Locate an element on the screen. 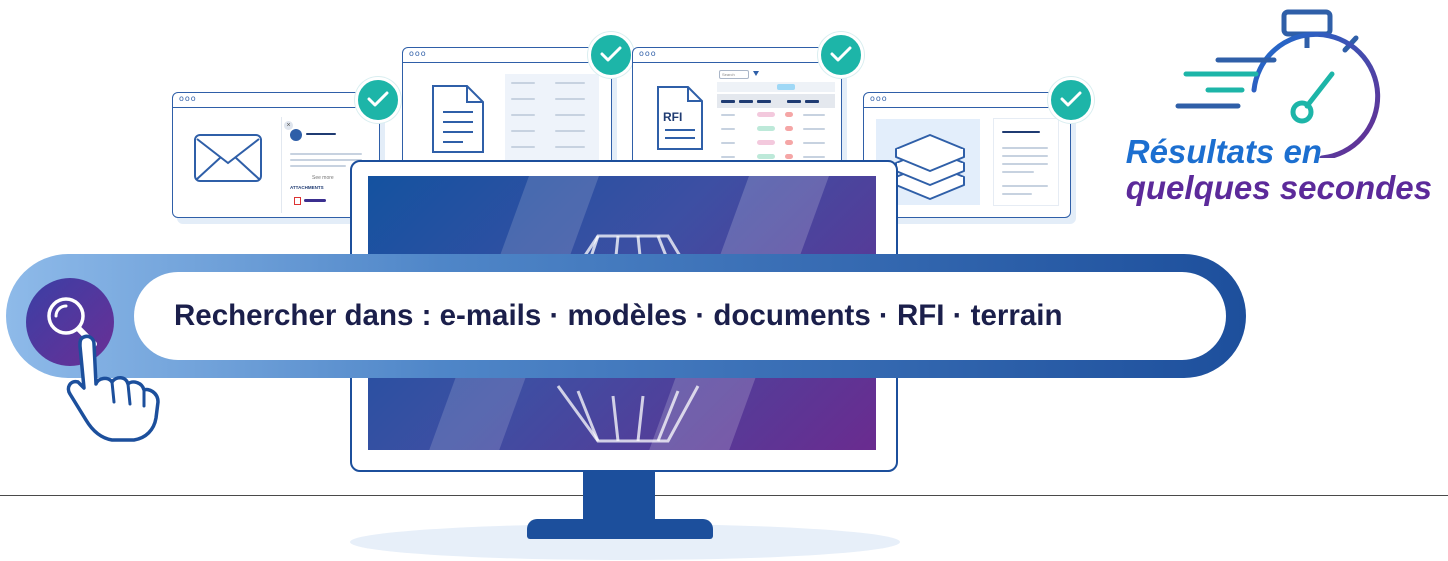 The width and height of the screenshot is (1448, 561). close-icon: × is located at coordinates (288, 125).